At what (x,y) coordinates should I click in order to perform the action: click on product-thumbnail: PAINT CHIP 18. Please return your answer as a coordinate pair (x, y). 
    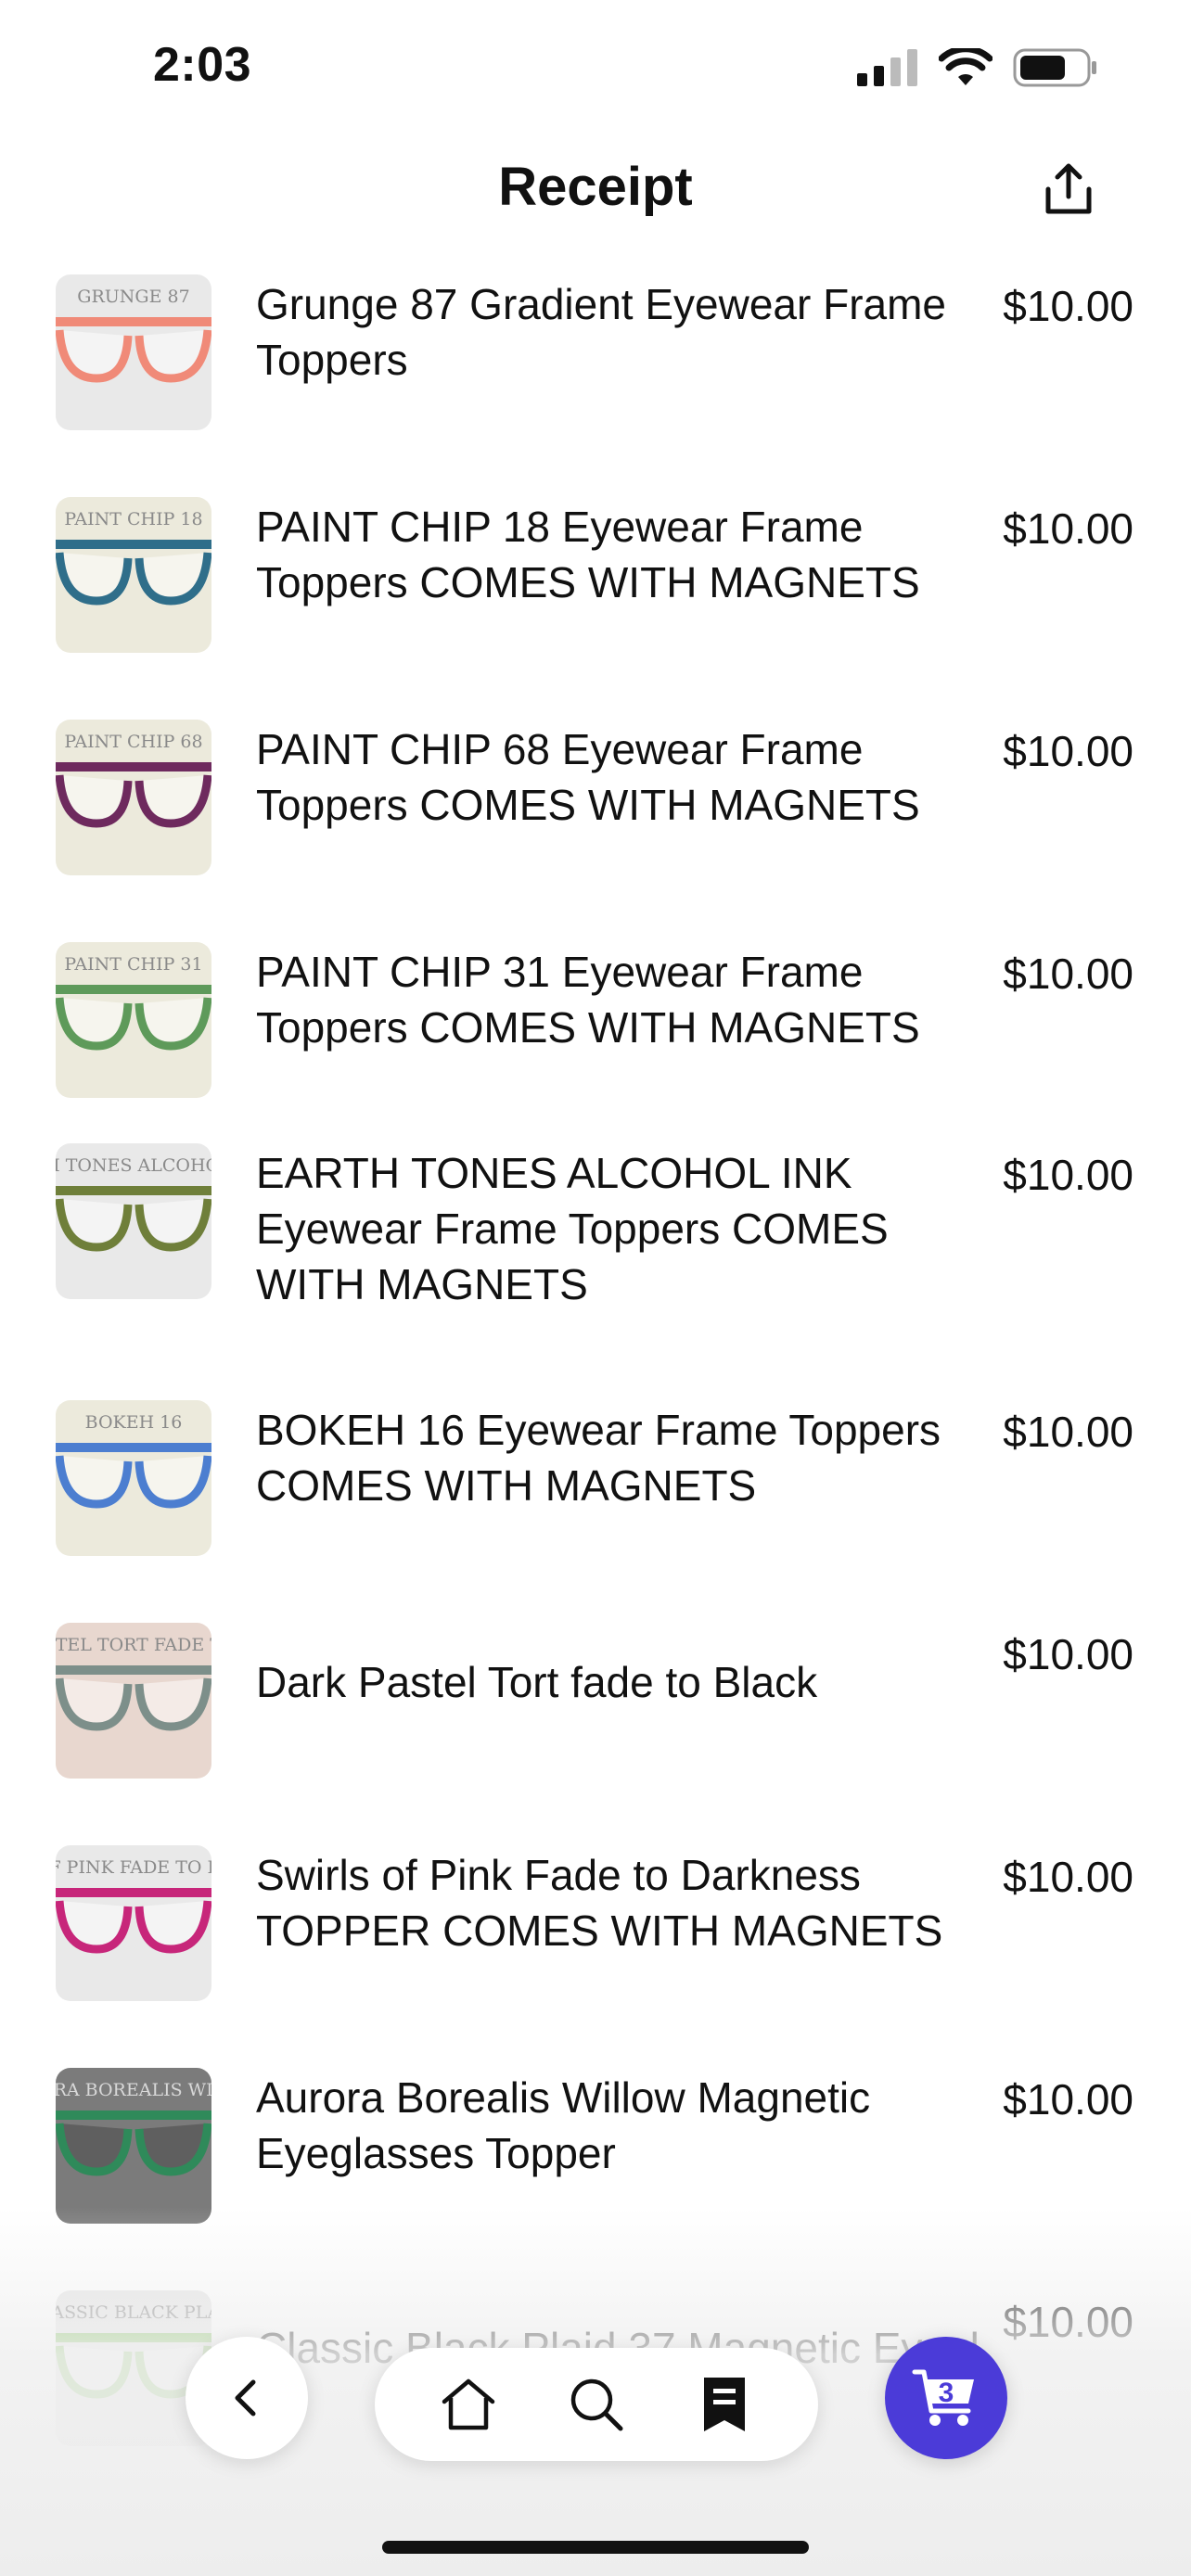
    Looking at the image, I should click on (133, 575).